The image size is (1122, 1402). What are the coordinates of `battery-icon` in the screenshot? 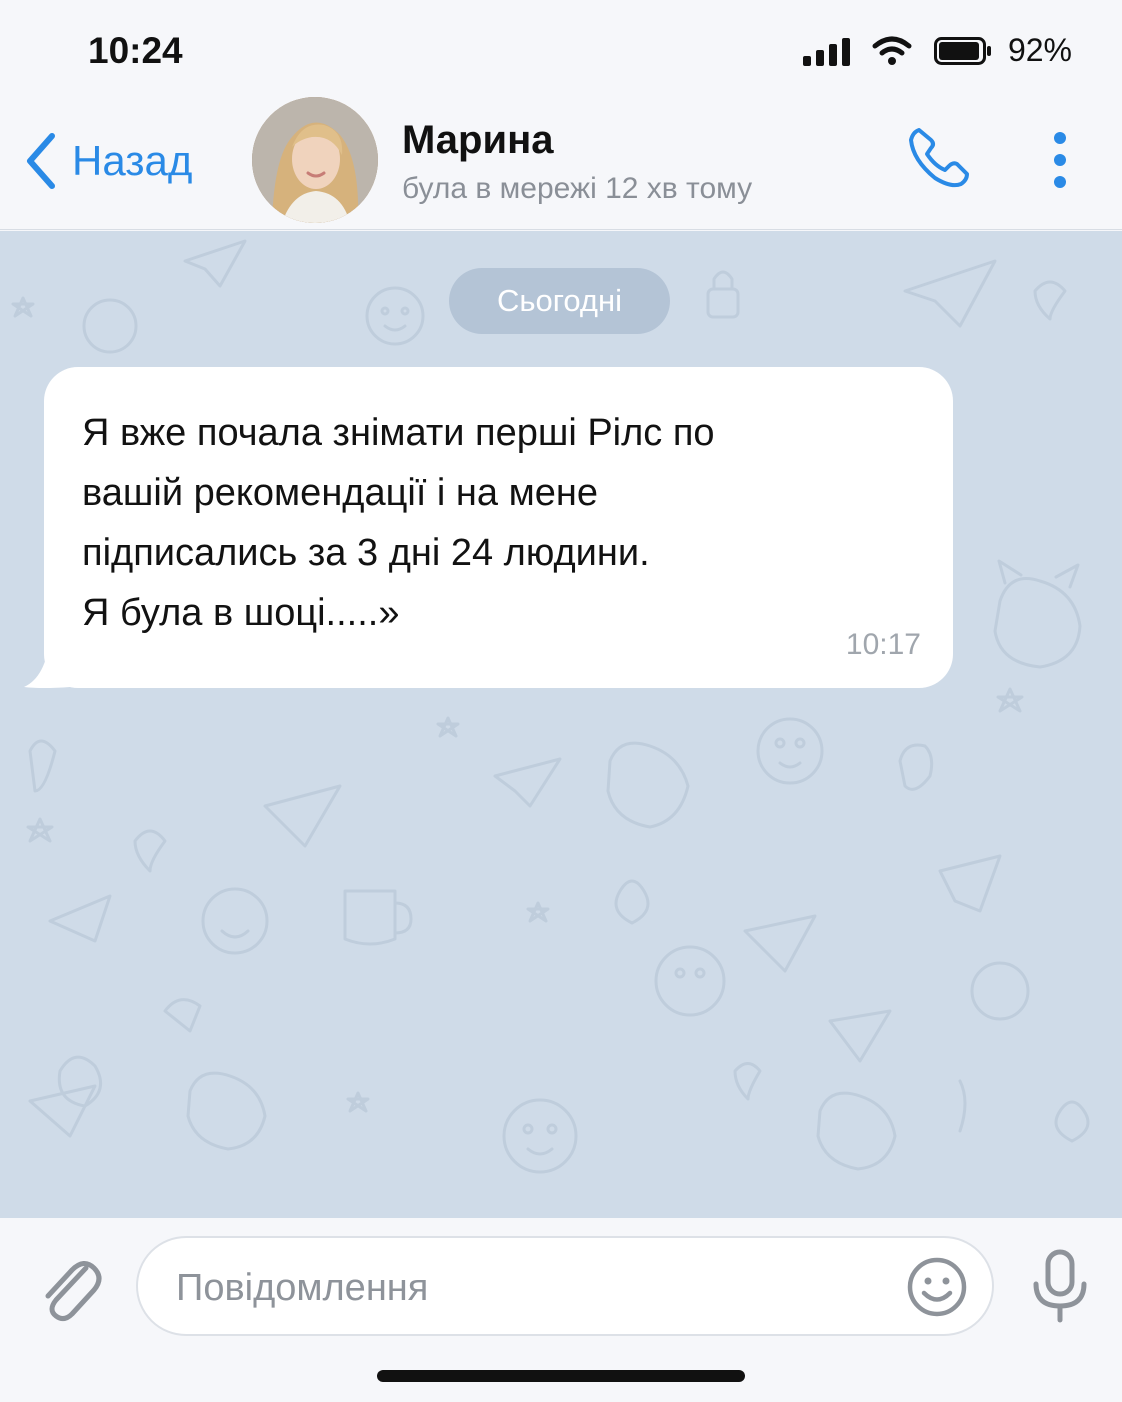 It's located at (962, 50).